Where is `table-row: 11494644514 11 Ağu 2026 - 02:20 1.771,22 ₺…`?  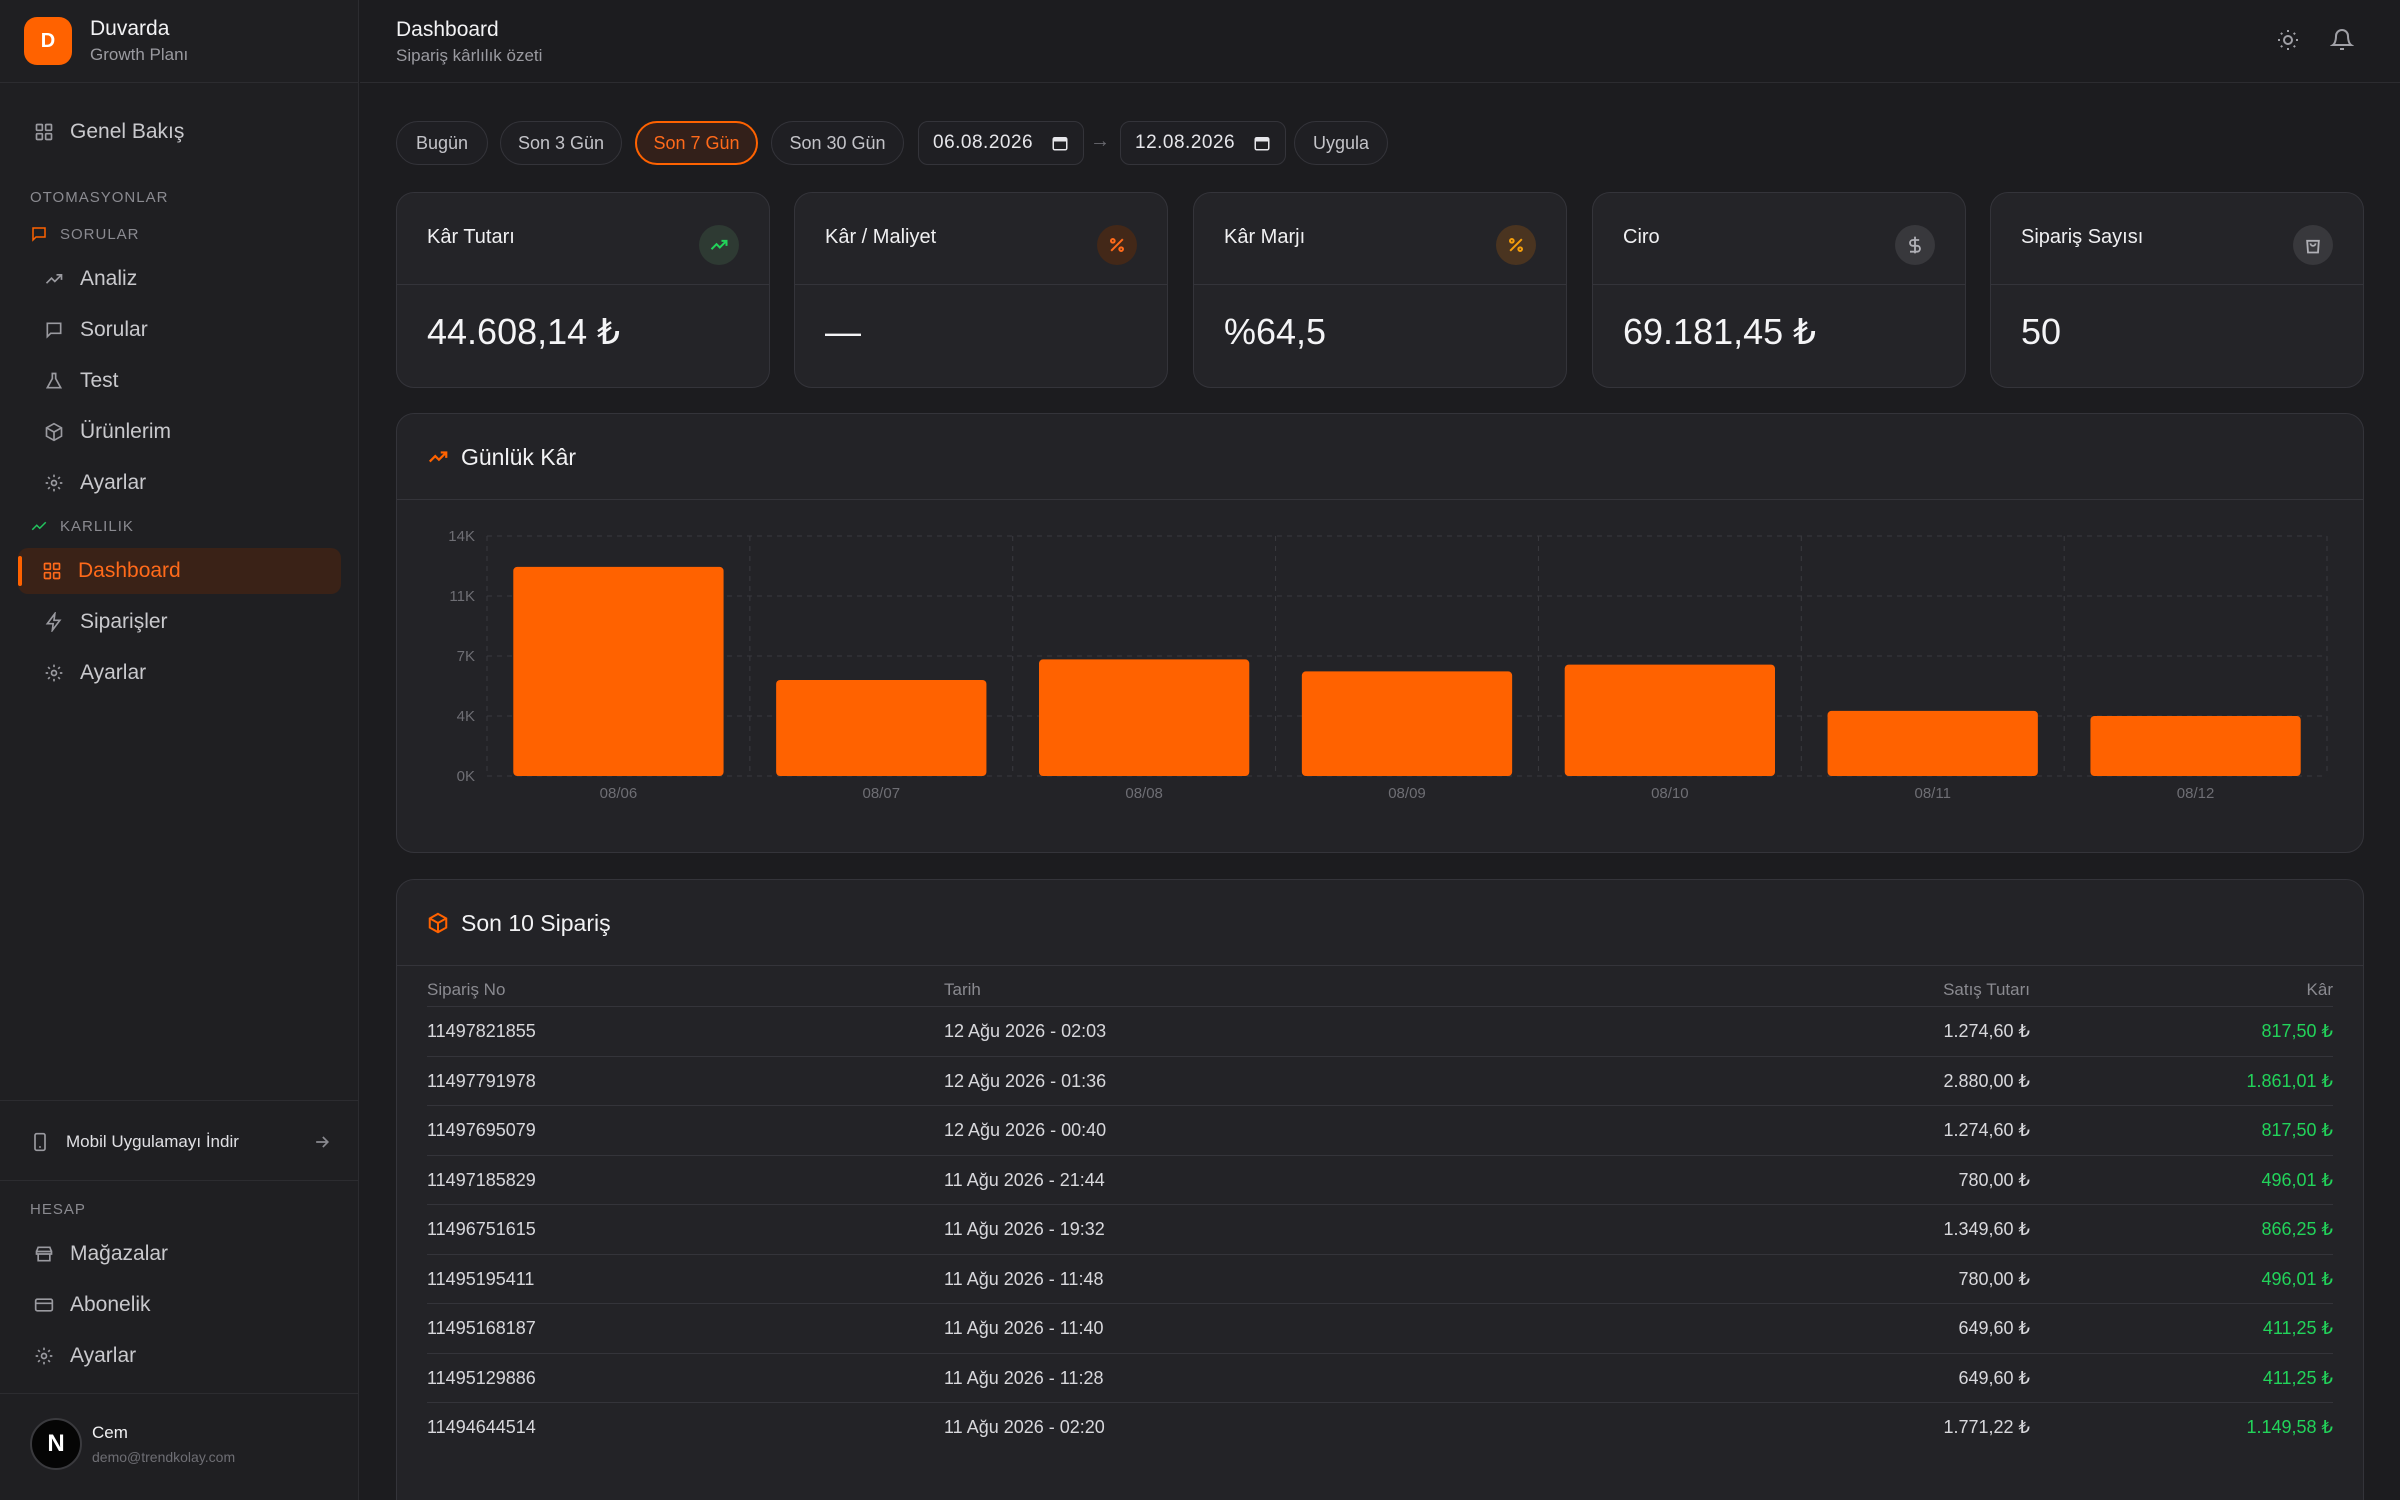 table-row: 11494644514 11 Ağu 2026 - 02:20 1.771,22 ₺… is located at coordinates (1380, 1426).